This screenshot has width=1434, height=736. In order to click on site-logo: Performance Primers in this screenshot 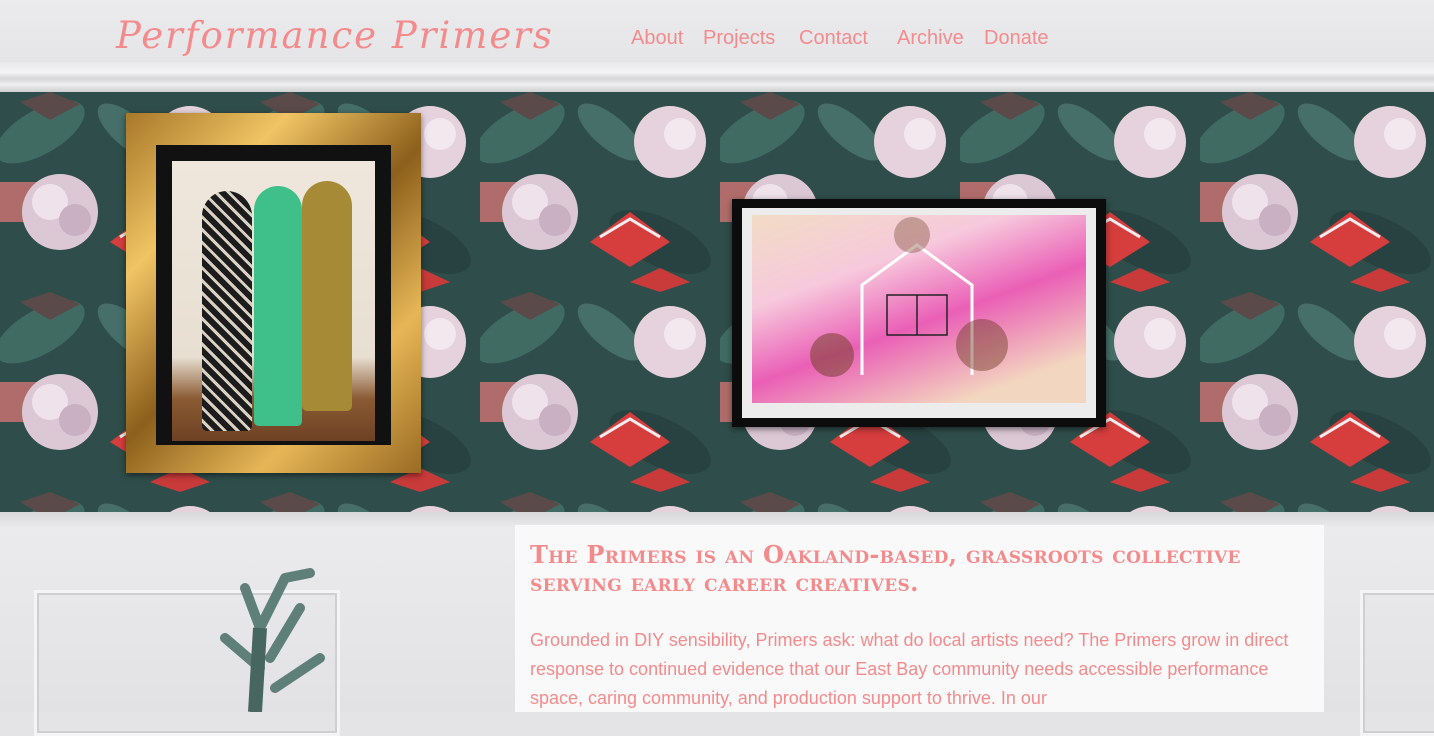, I will do `click(335, 35)`.